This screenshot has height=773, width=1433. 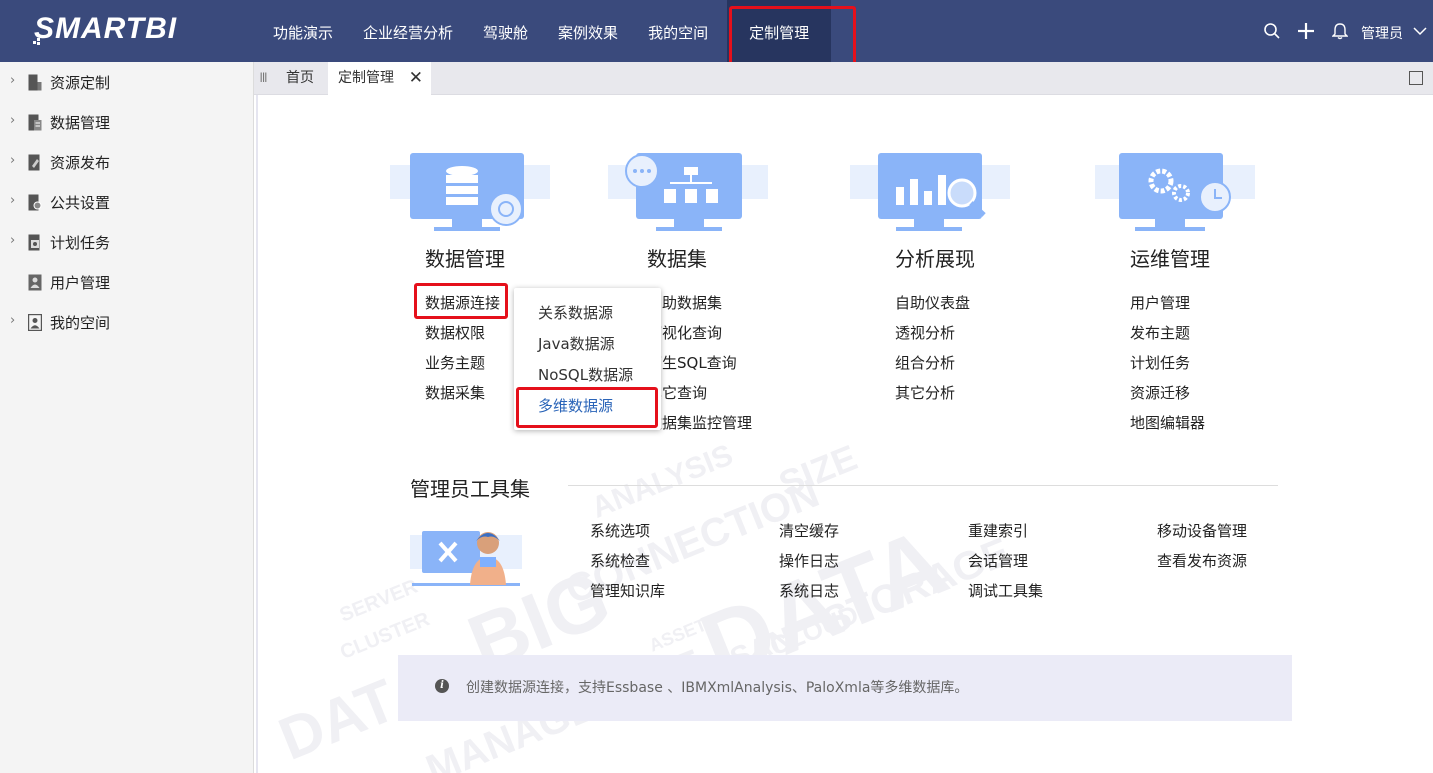 What do you see at coordinates (708, 196) in the screenshot?
I see `module-dataset` at bounding box center [708, 196].